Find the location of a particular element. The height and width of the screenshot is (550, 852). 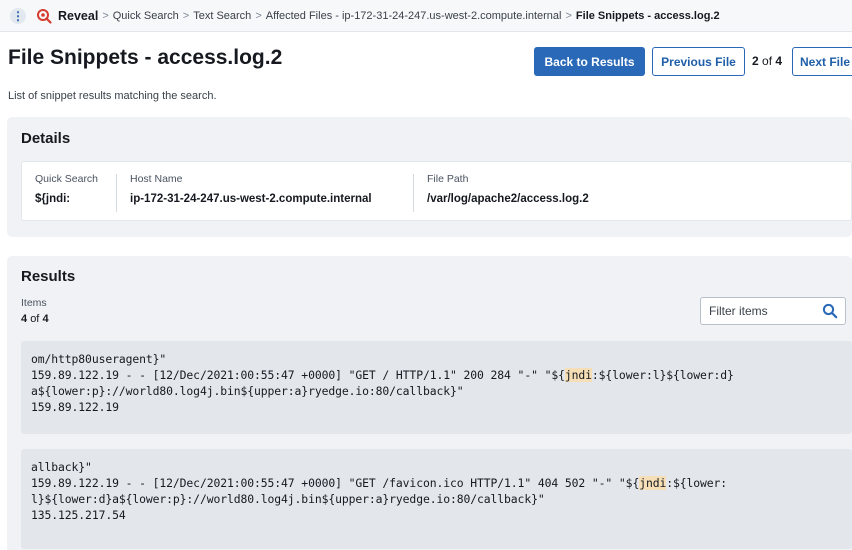

items-total: 4 is located at coordinates (45, 319).